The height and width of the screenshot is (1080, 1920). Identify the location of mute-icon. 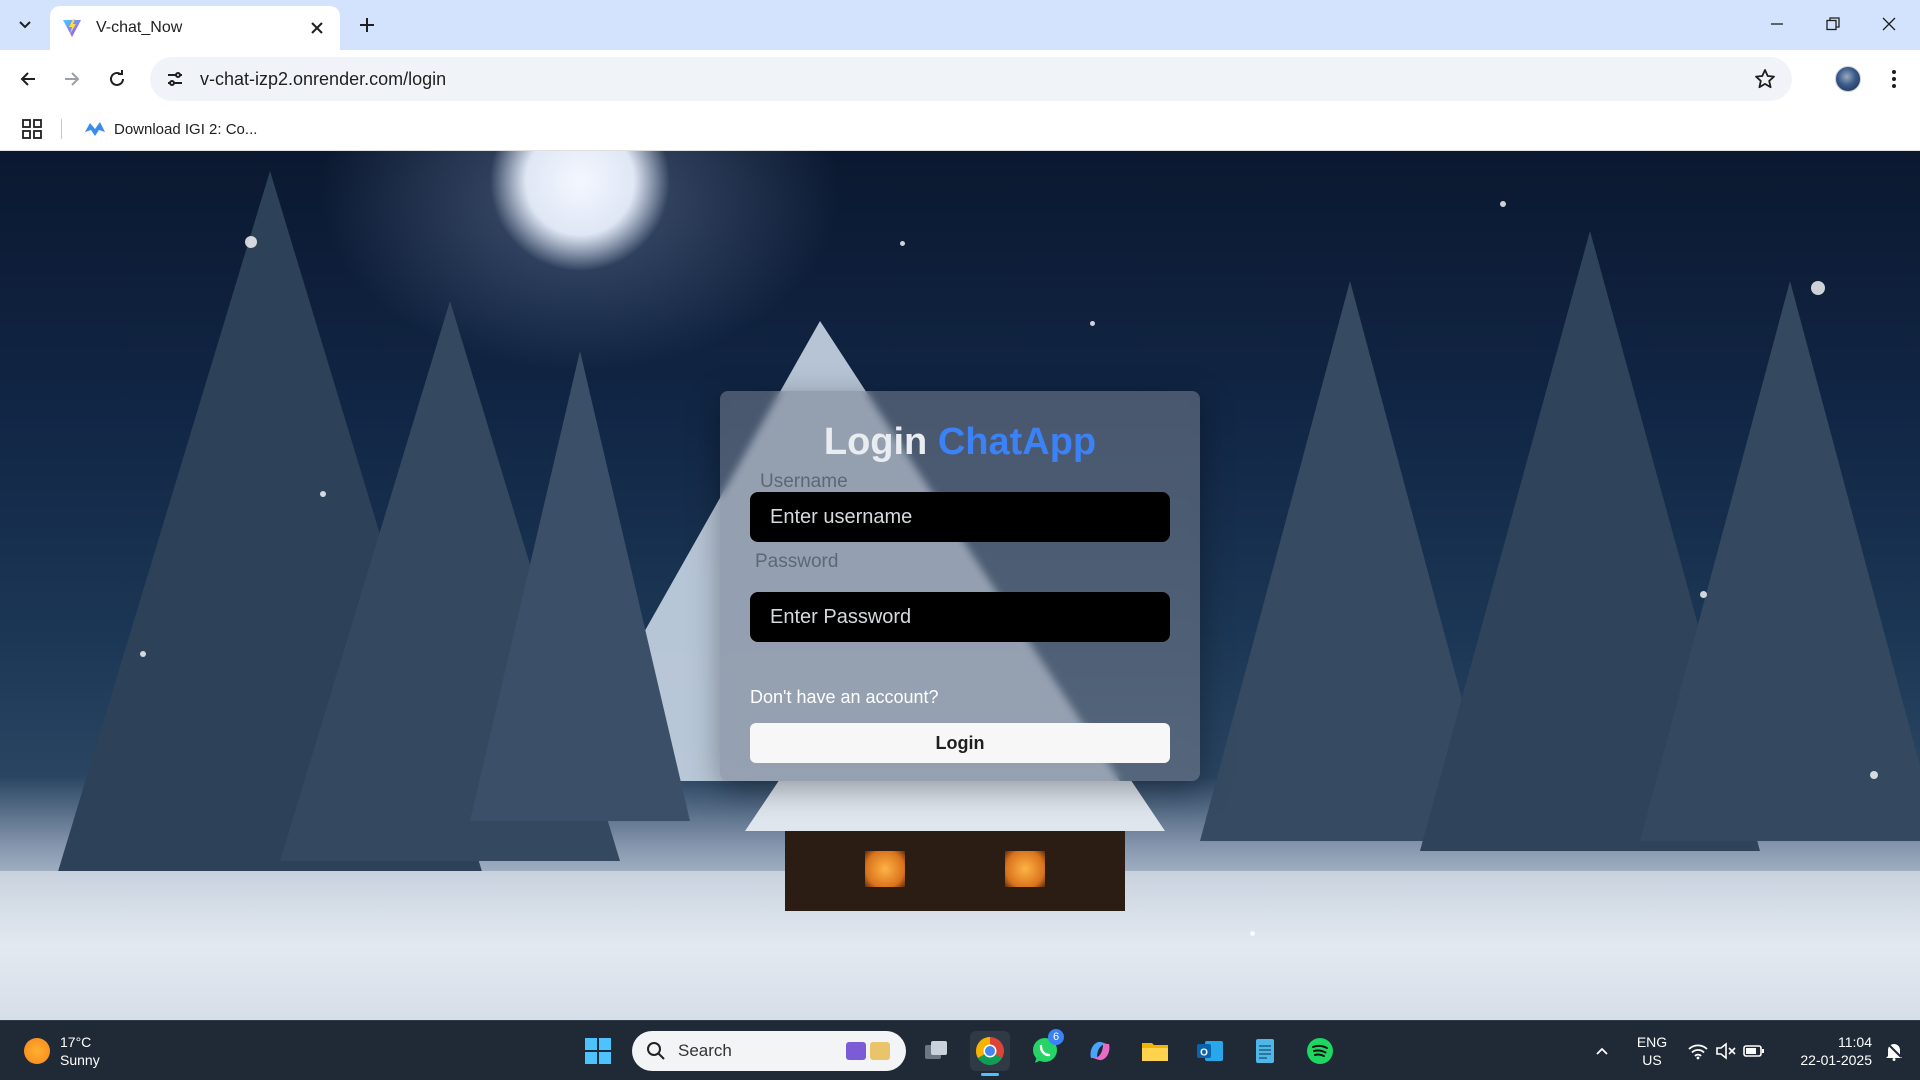
(1726, 1051).